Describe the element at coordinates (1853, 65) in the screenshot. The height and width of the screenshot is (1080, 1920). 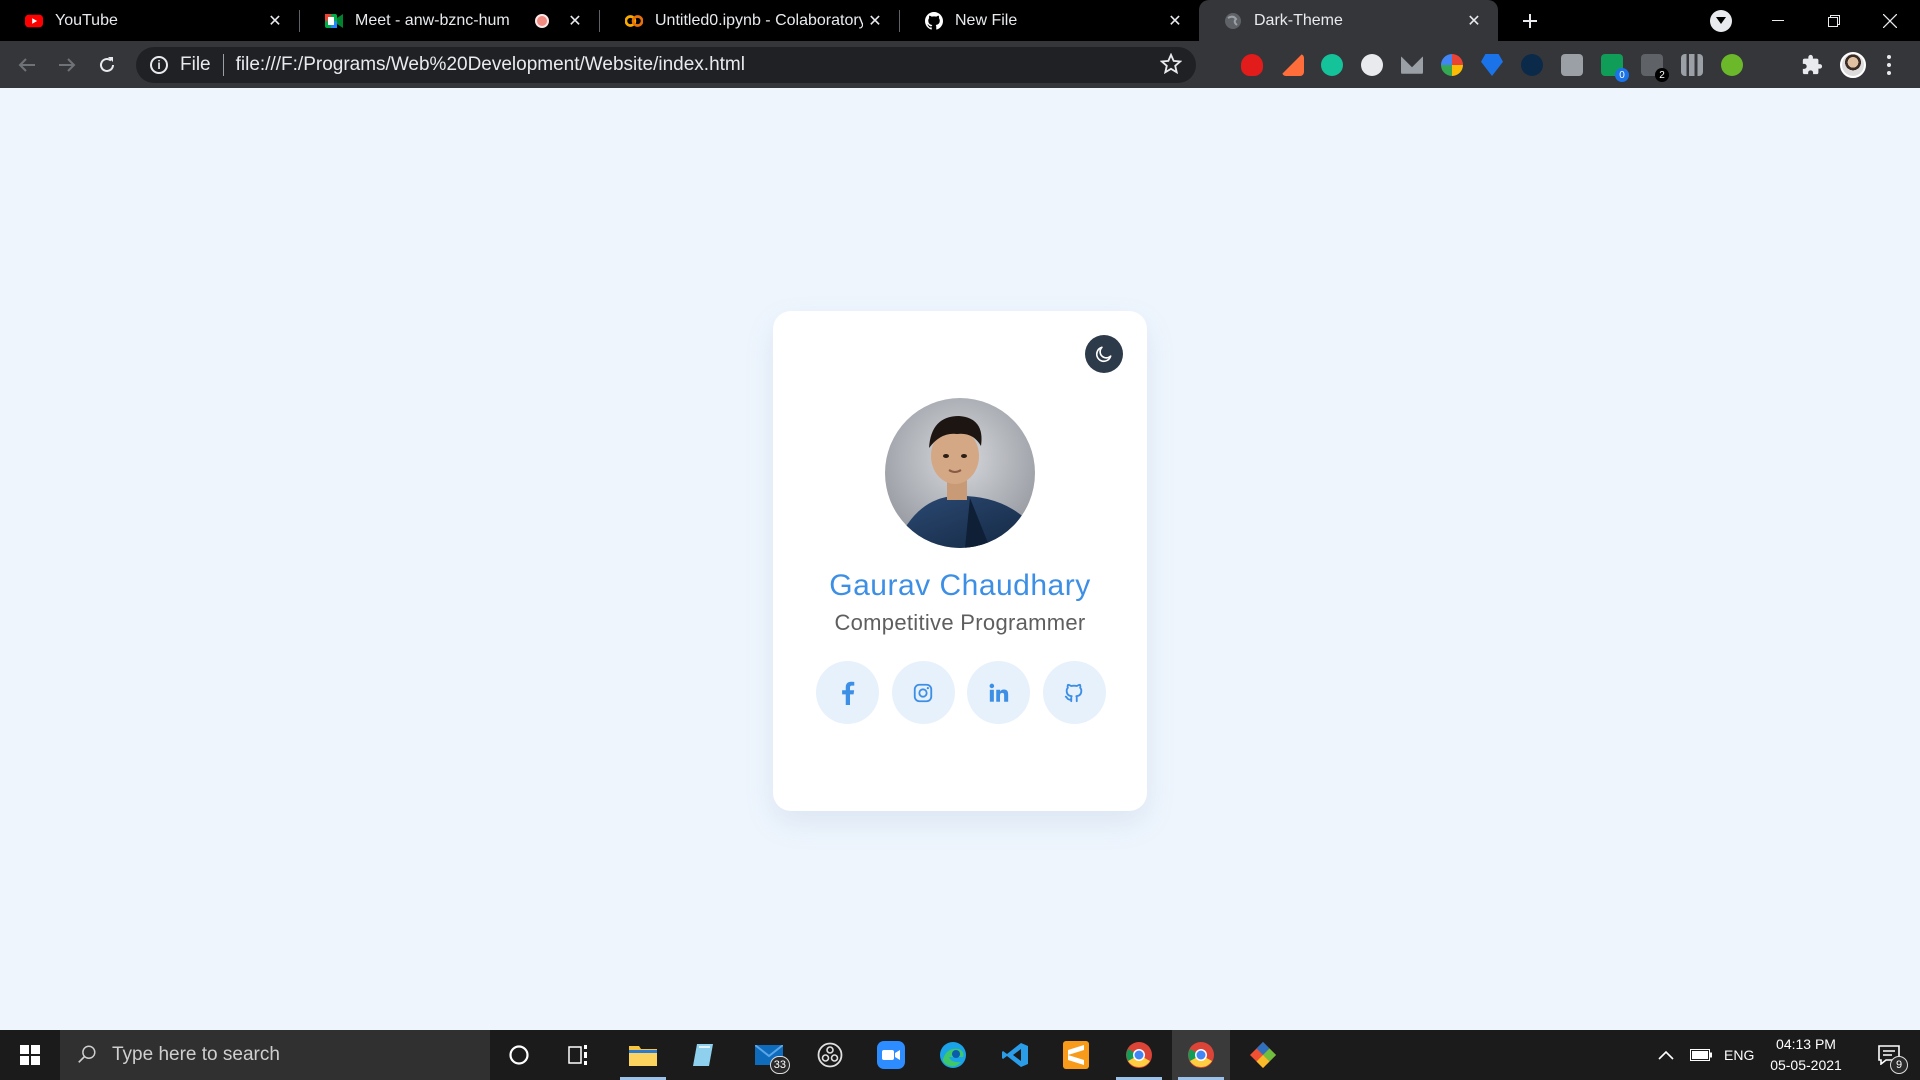
I see `profile-avatar` at that location.